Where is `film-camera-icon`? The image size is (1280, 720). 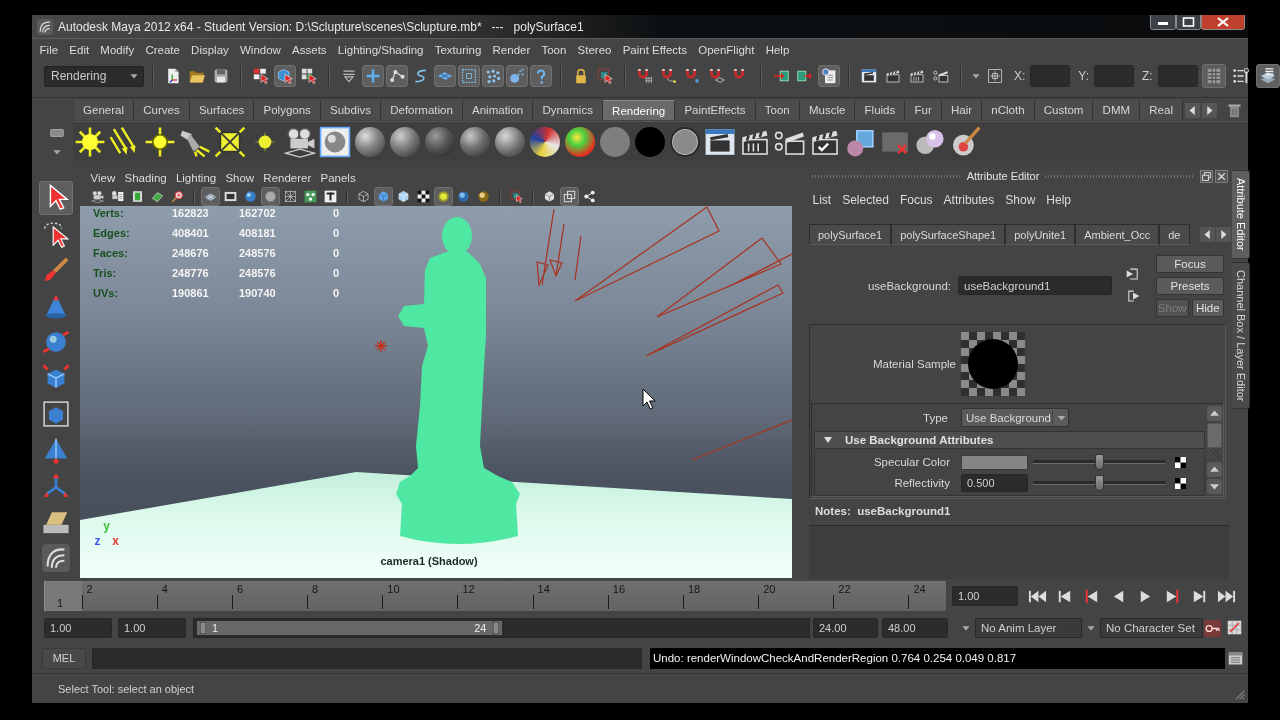
film-camera-icon is located at coordinates (300, 141).